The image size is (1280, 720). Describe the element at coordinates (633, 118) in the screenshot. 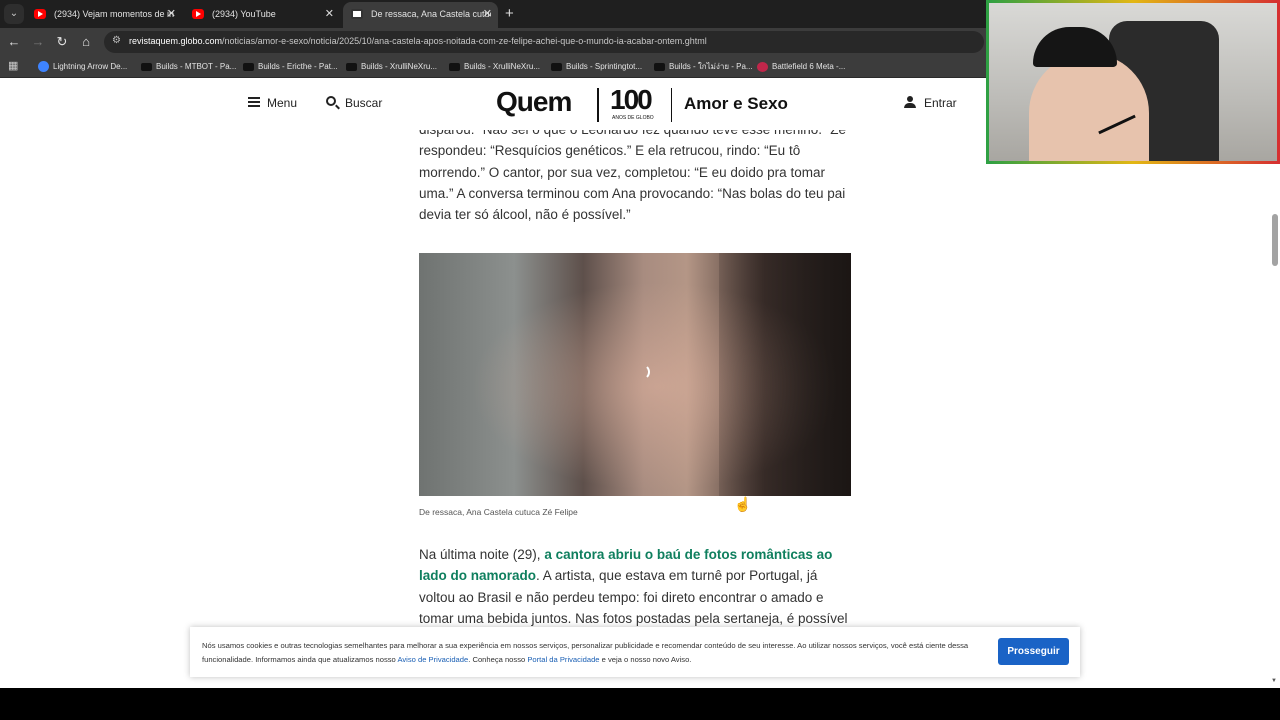

I see `globo-100-subtitle: ANOS DE GLOBO` at that location.